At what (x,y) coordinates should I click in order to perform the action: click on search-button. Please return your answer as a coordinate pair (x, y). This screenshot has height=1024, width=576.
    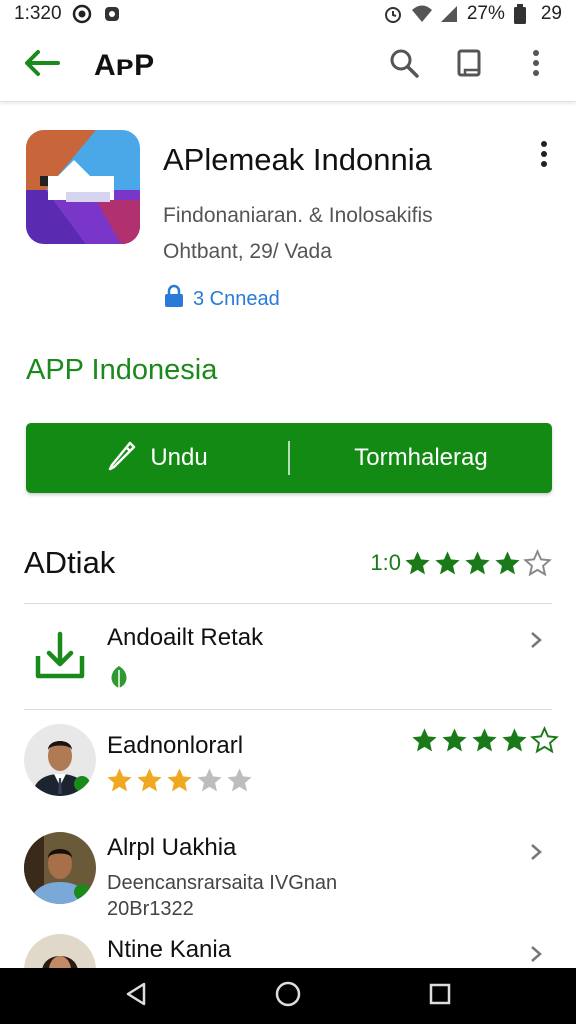
    Looking at the image, I should click on (404, 66).